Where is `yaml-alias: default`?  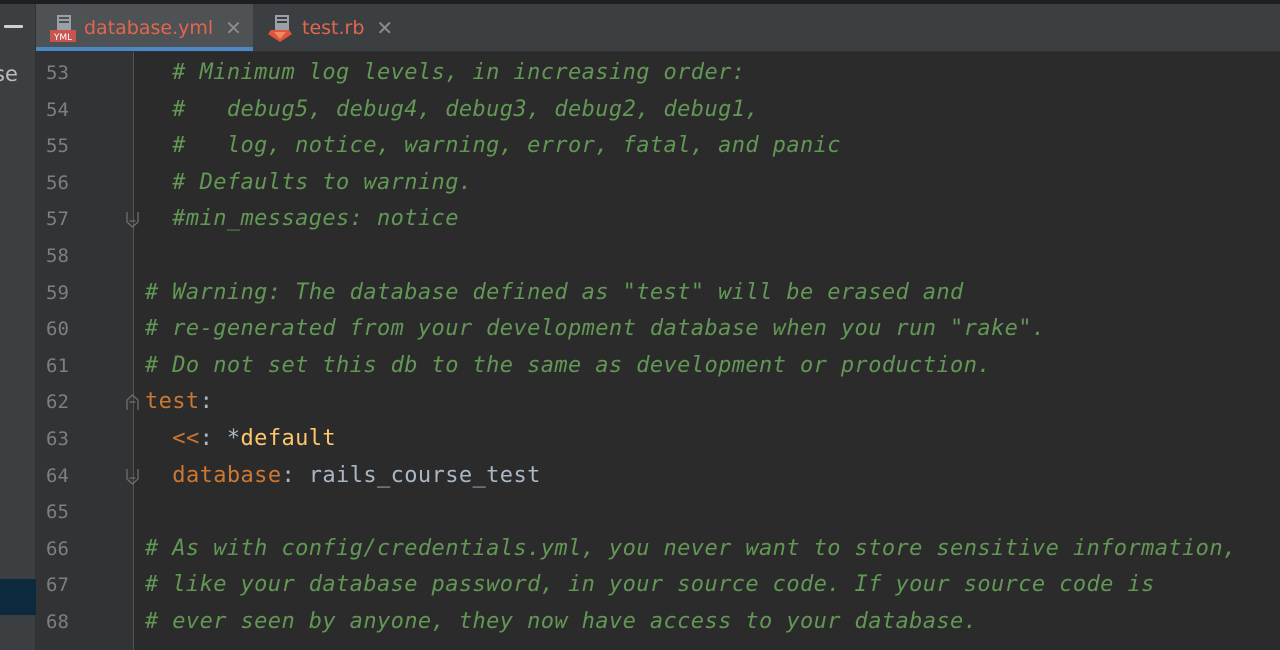 yaml-alias: default is located at coordinates (288, 438).